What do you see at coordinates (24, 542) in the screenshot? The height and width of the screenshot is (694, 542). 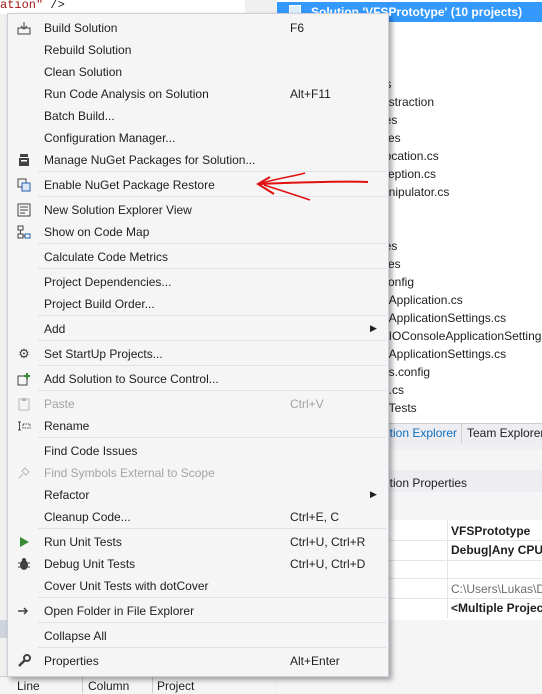 I see `run-play-icon` at bounding box center [24, 542].